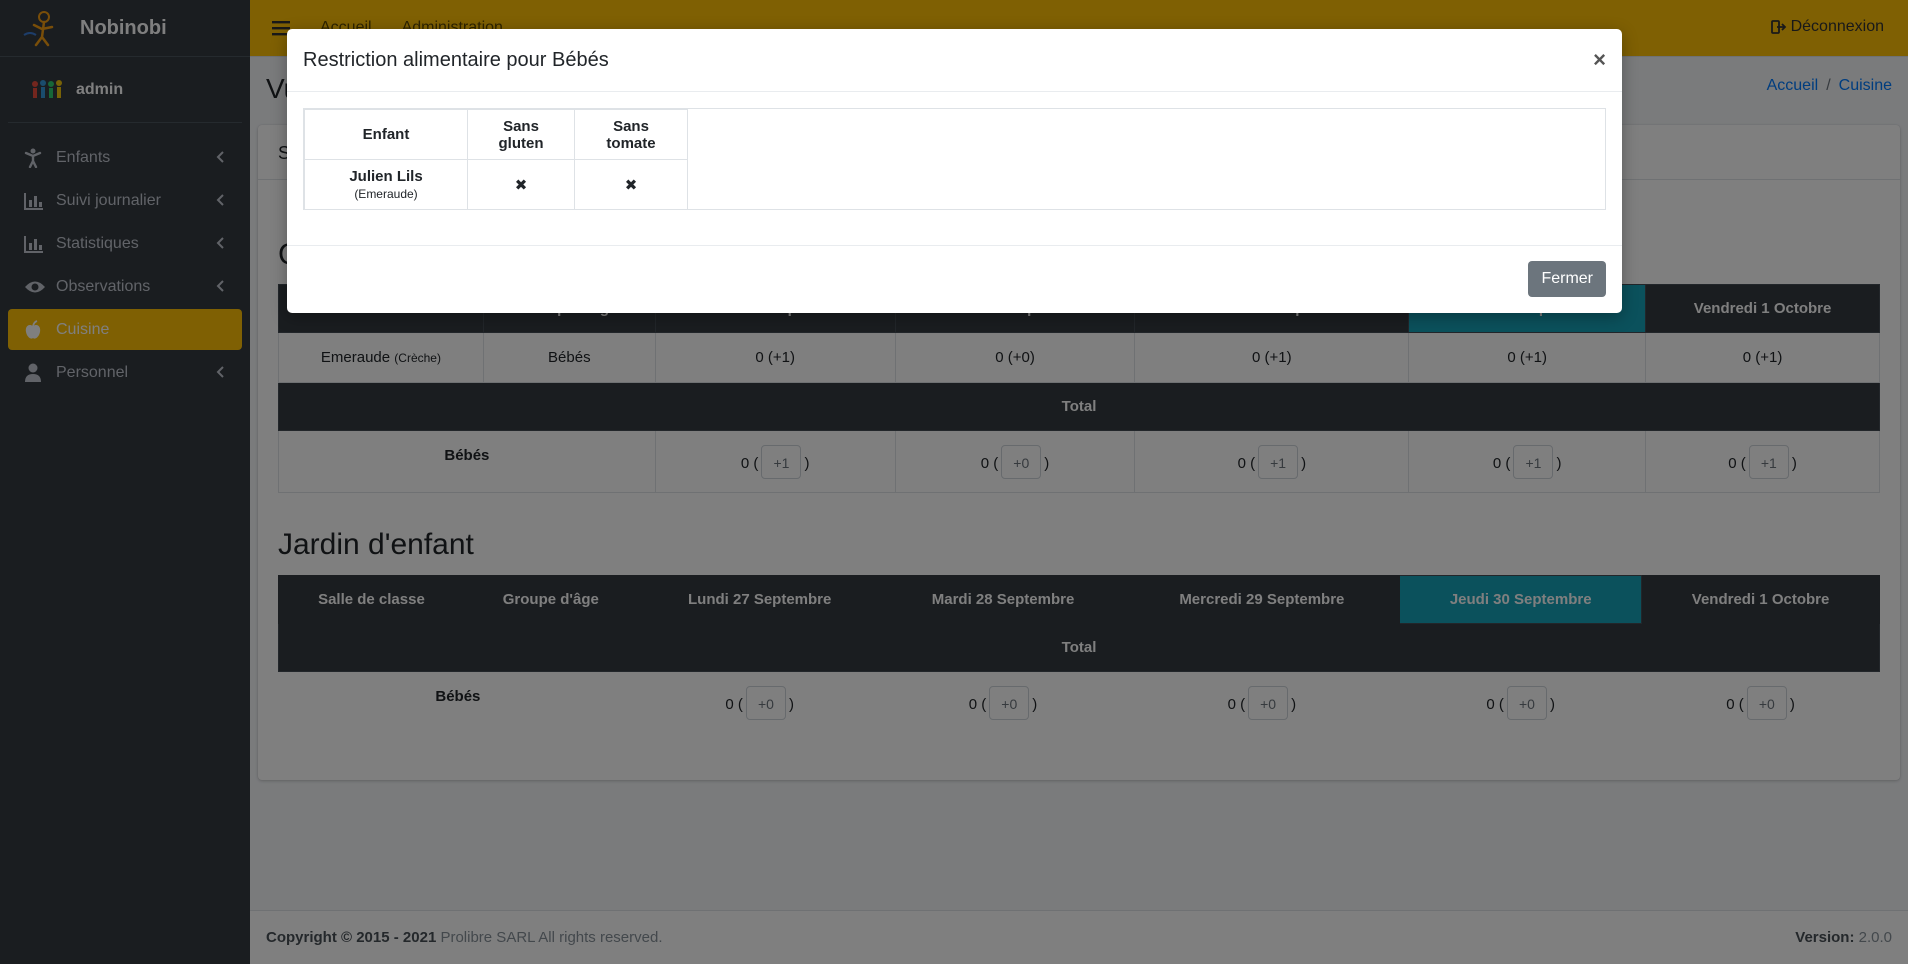 Image resolution: width=1908 pixels, height=964 pixels. I want to click on col-header: Enfant, so click(386, 134).